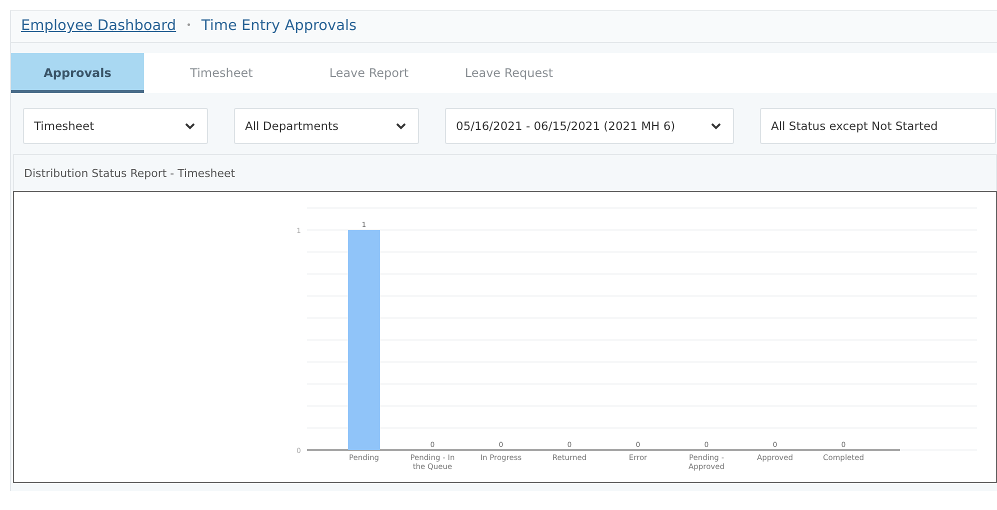 The width and height of the screenshot is (997, 510). I want to click on dropdown: Timesheet, so click(115, 126).